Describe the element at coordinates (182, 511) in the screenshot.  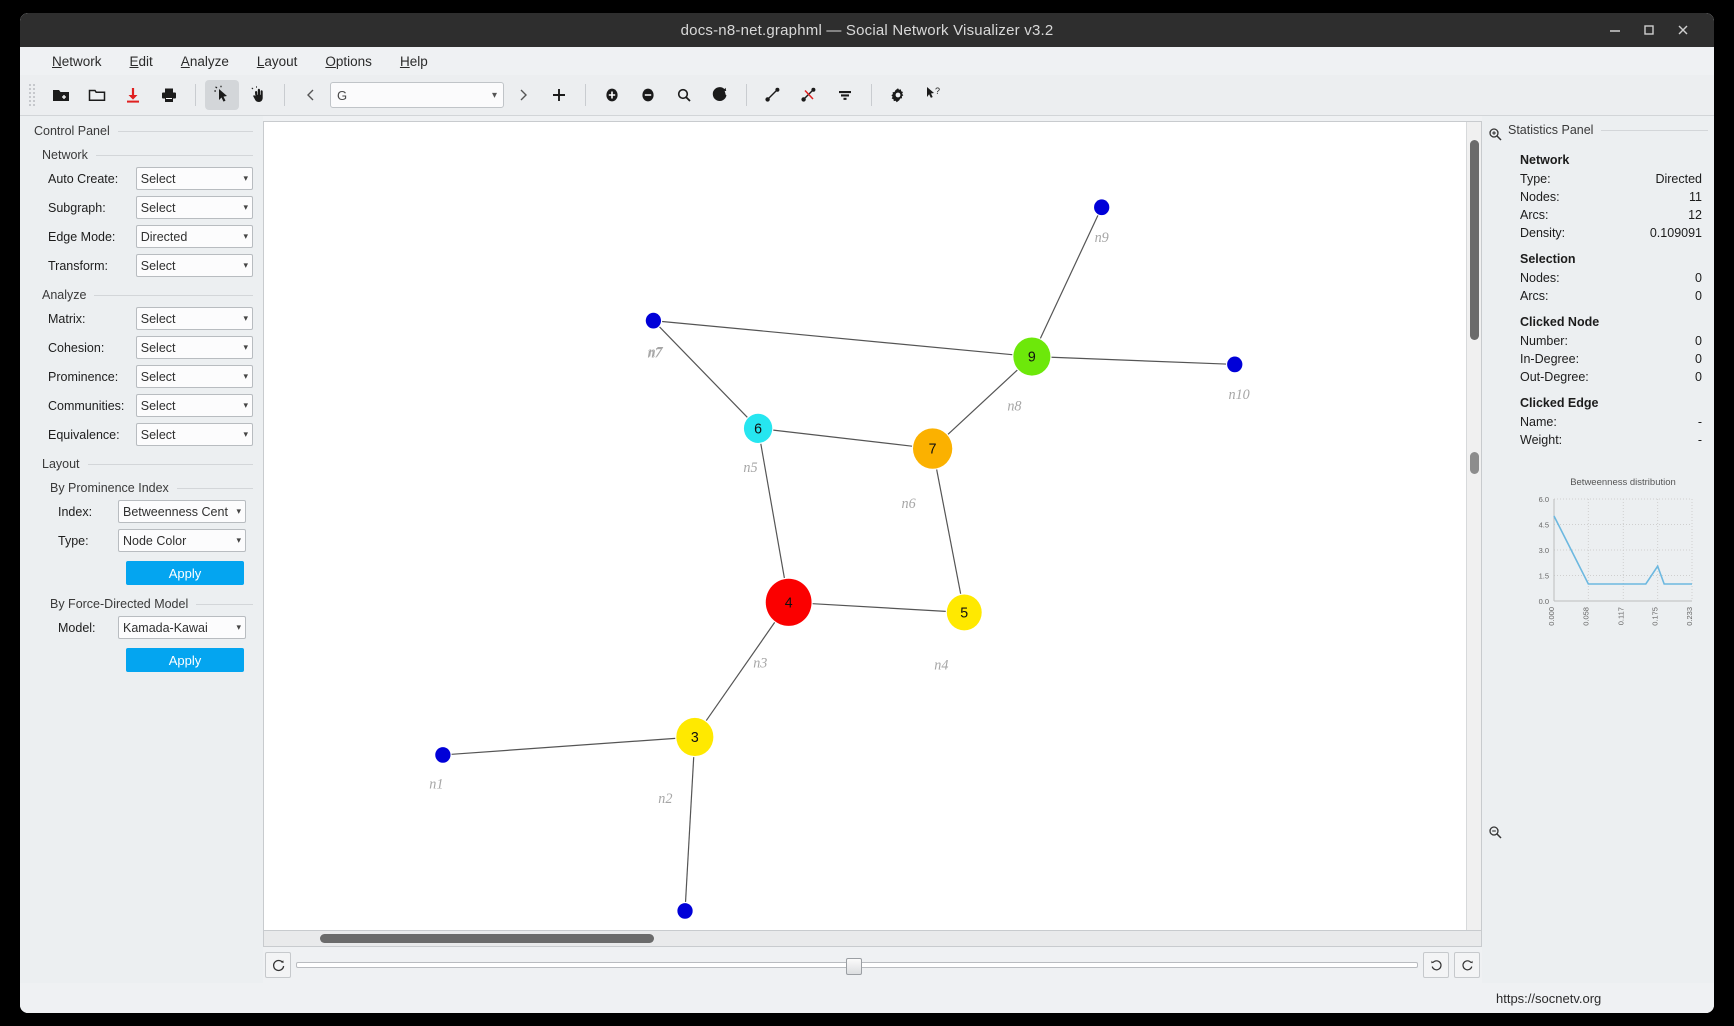
I see `index-select: Betweenness Cent ▾` at that location.